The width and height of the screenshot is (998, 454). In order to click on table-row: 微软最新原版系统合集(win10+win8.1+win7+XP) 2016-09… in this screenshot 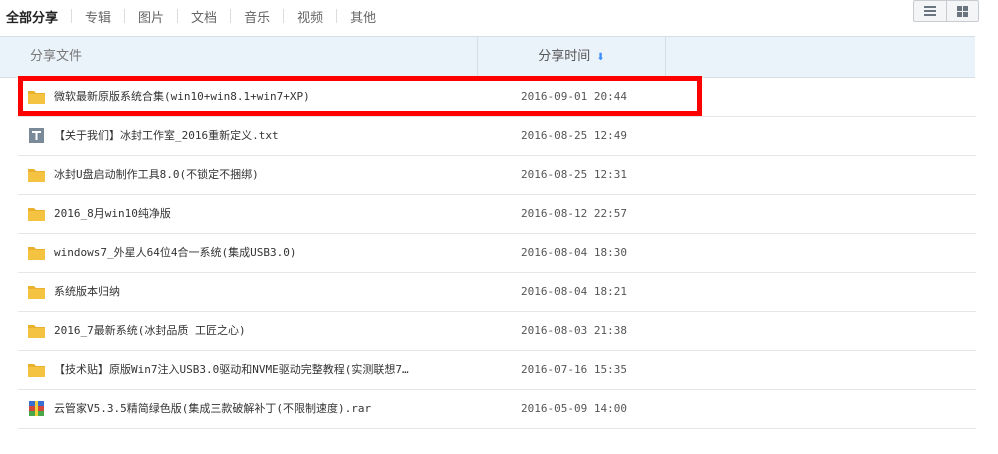, I will do `click(497, 97)`.